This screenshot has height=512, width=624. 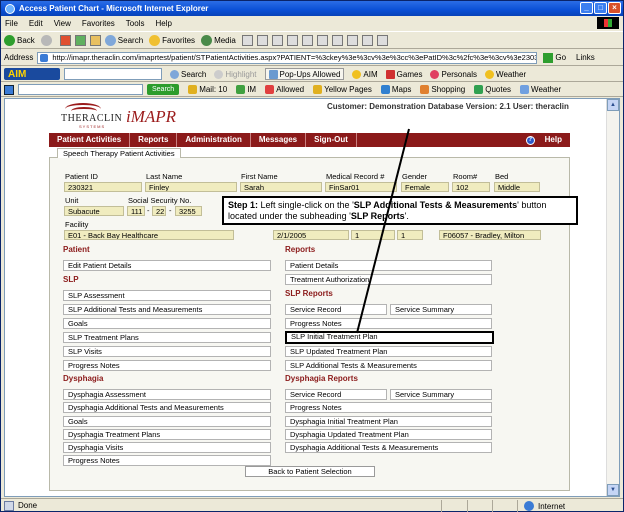 What do you see at coordinates (388, 421) in the screenshot?
I see `dysphagia-initial-treatment-plan-button: Dysphagia Initial Treatment Plan` at bounding box center [388, 421].